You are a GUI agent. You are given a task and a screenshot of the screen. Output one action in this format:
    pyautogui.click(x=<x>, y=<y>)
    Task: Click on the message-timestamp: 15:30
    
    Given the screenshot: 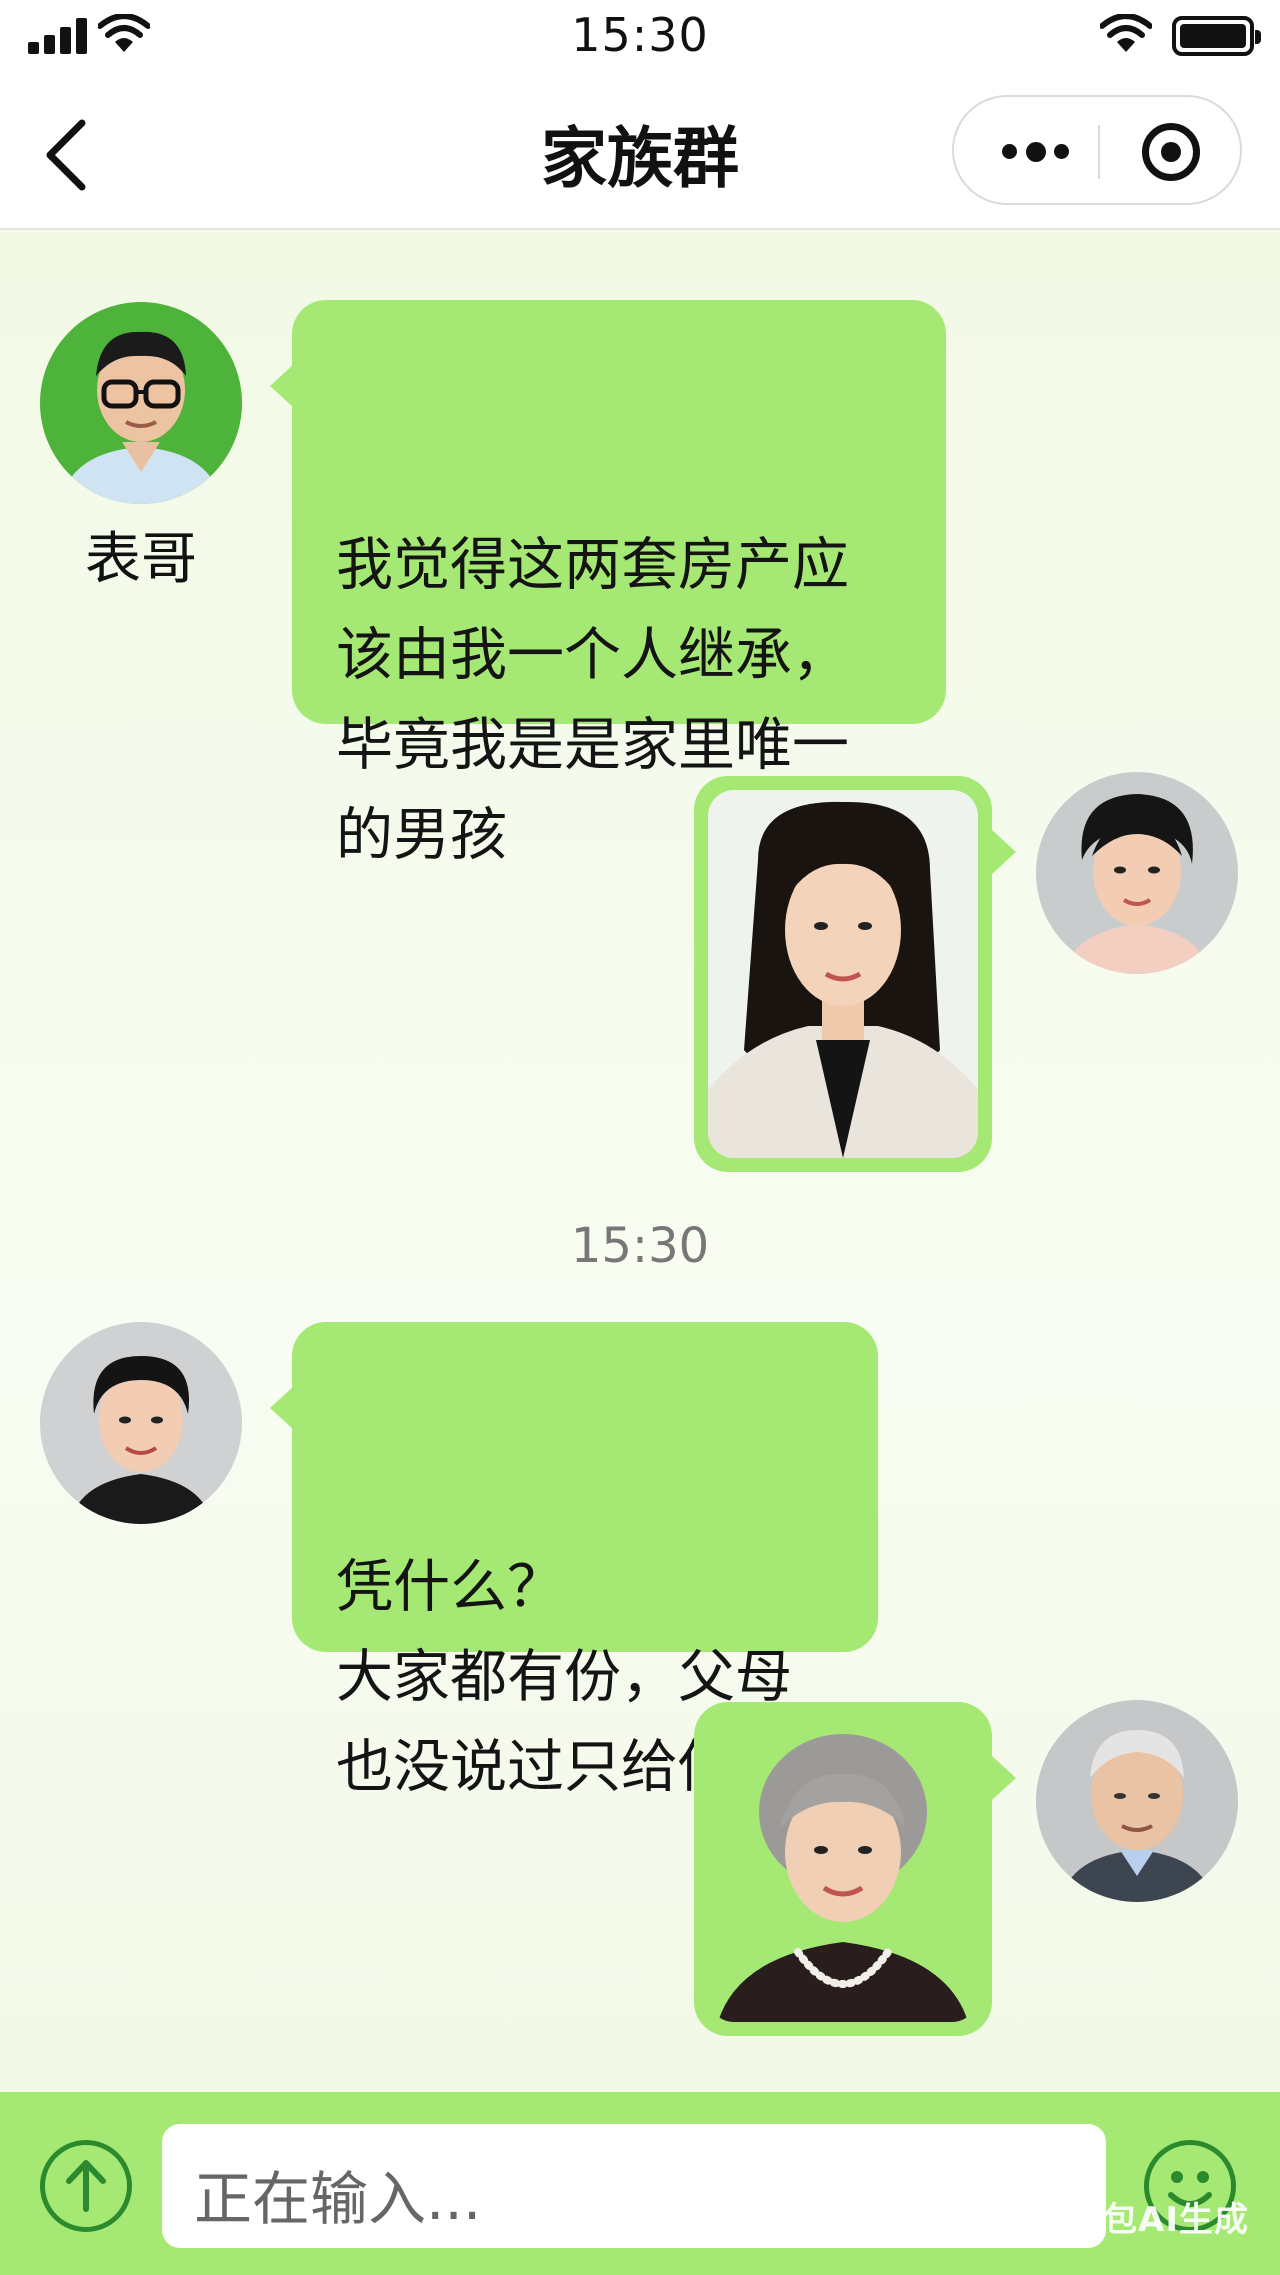 What is the action you would take?
    pyautogui.click(x=640, y=1246)
    